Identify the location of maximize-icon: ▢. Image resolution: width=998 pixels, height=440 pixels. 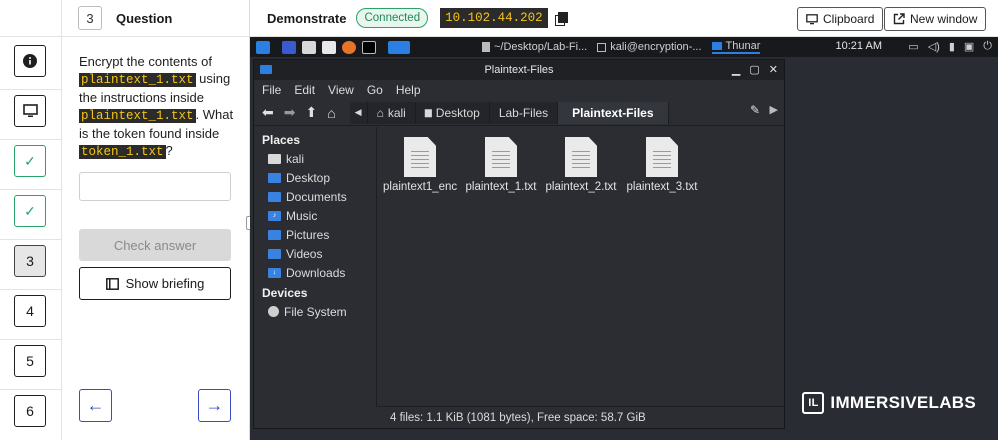
(754, 69).